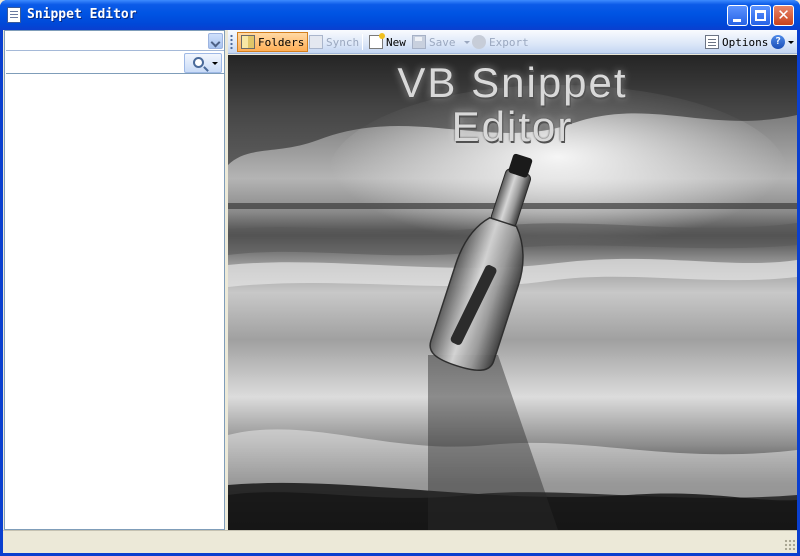 This screenshot has width=800, height=556. I want to click on new-button: New, so click(387, 42).